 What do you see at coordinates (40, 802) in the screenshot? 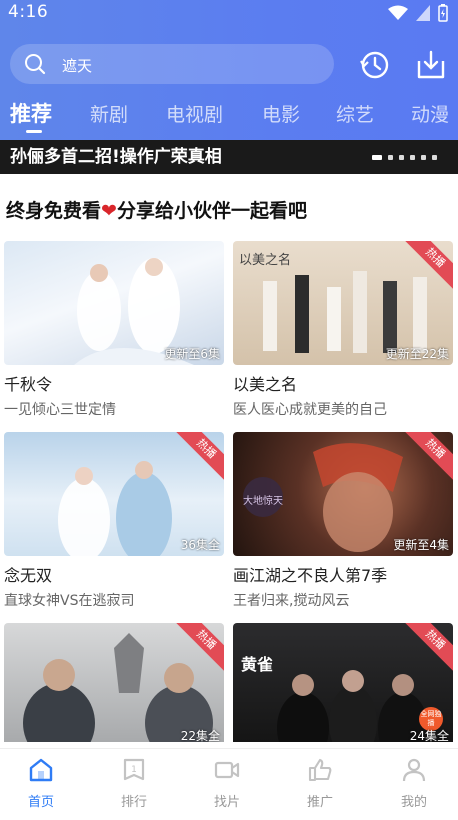
I see `nav-label: 首页` at bounding box center [40, 802].